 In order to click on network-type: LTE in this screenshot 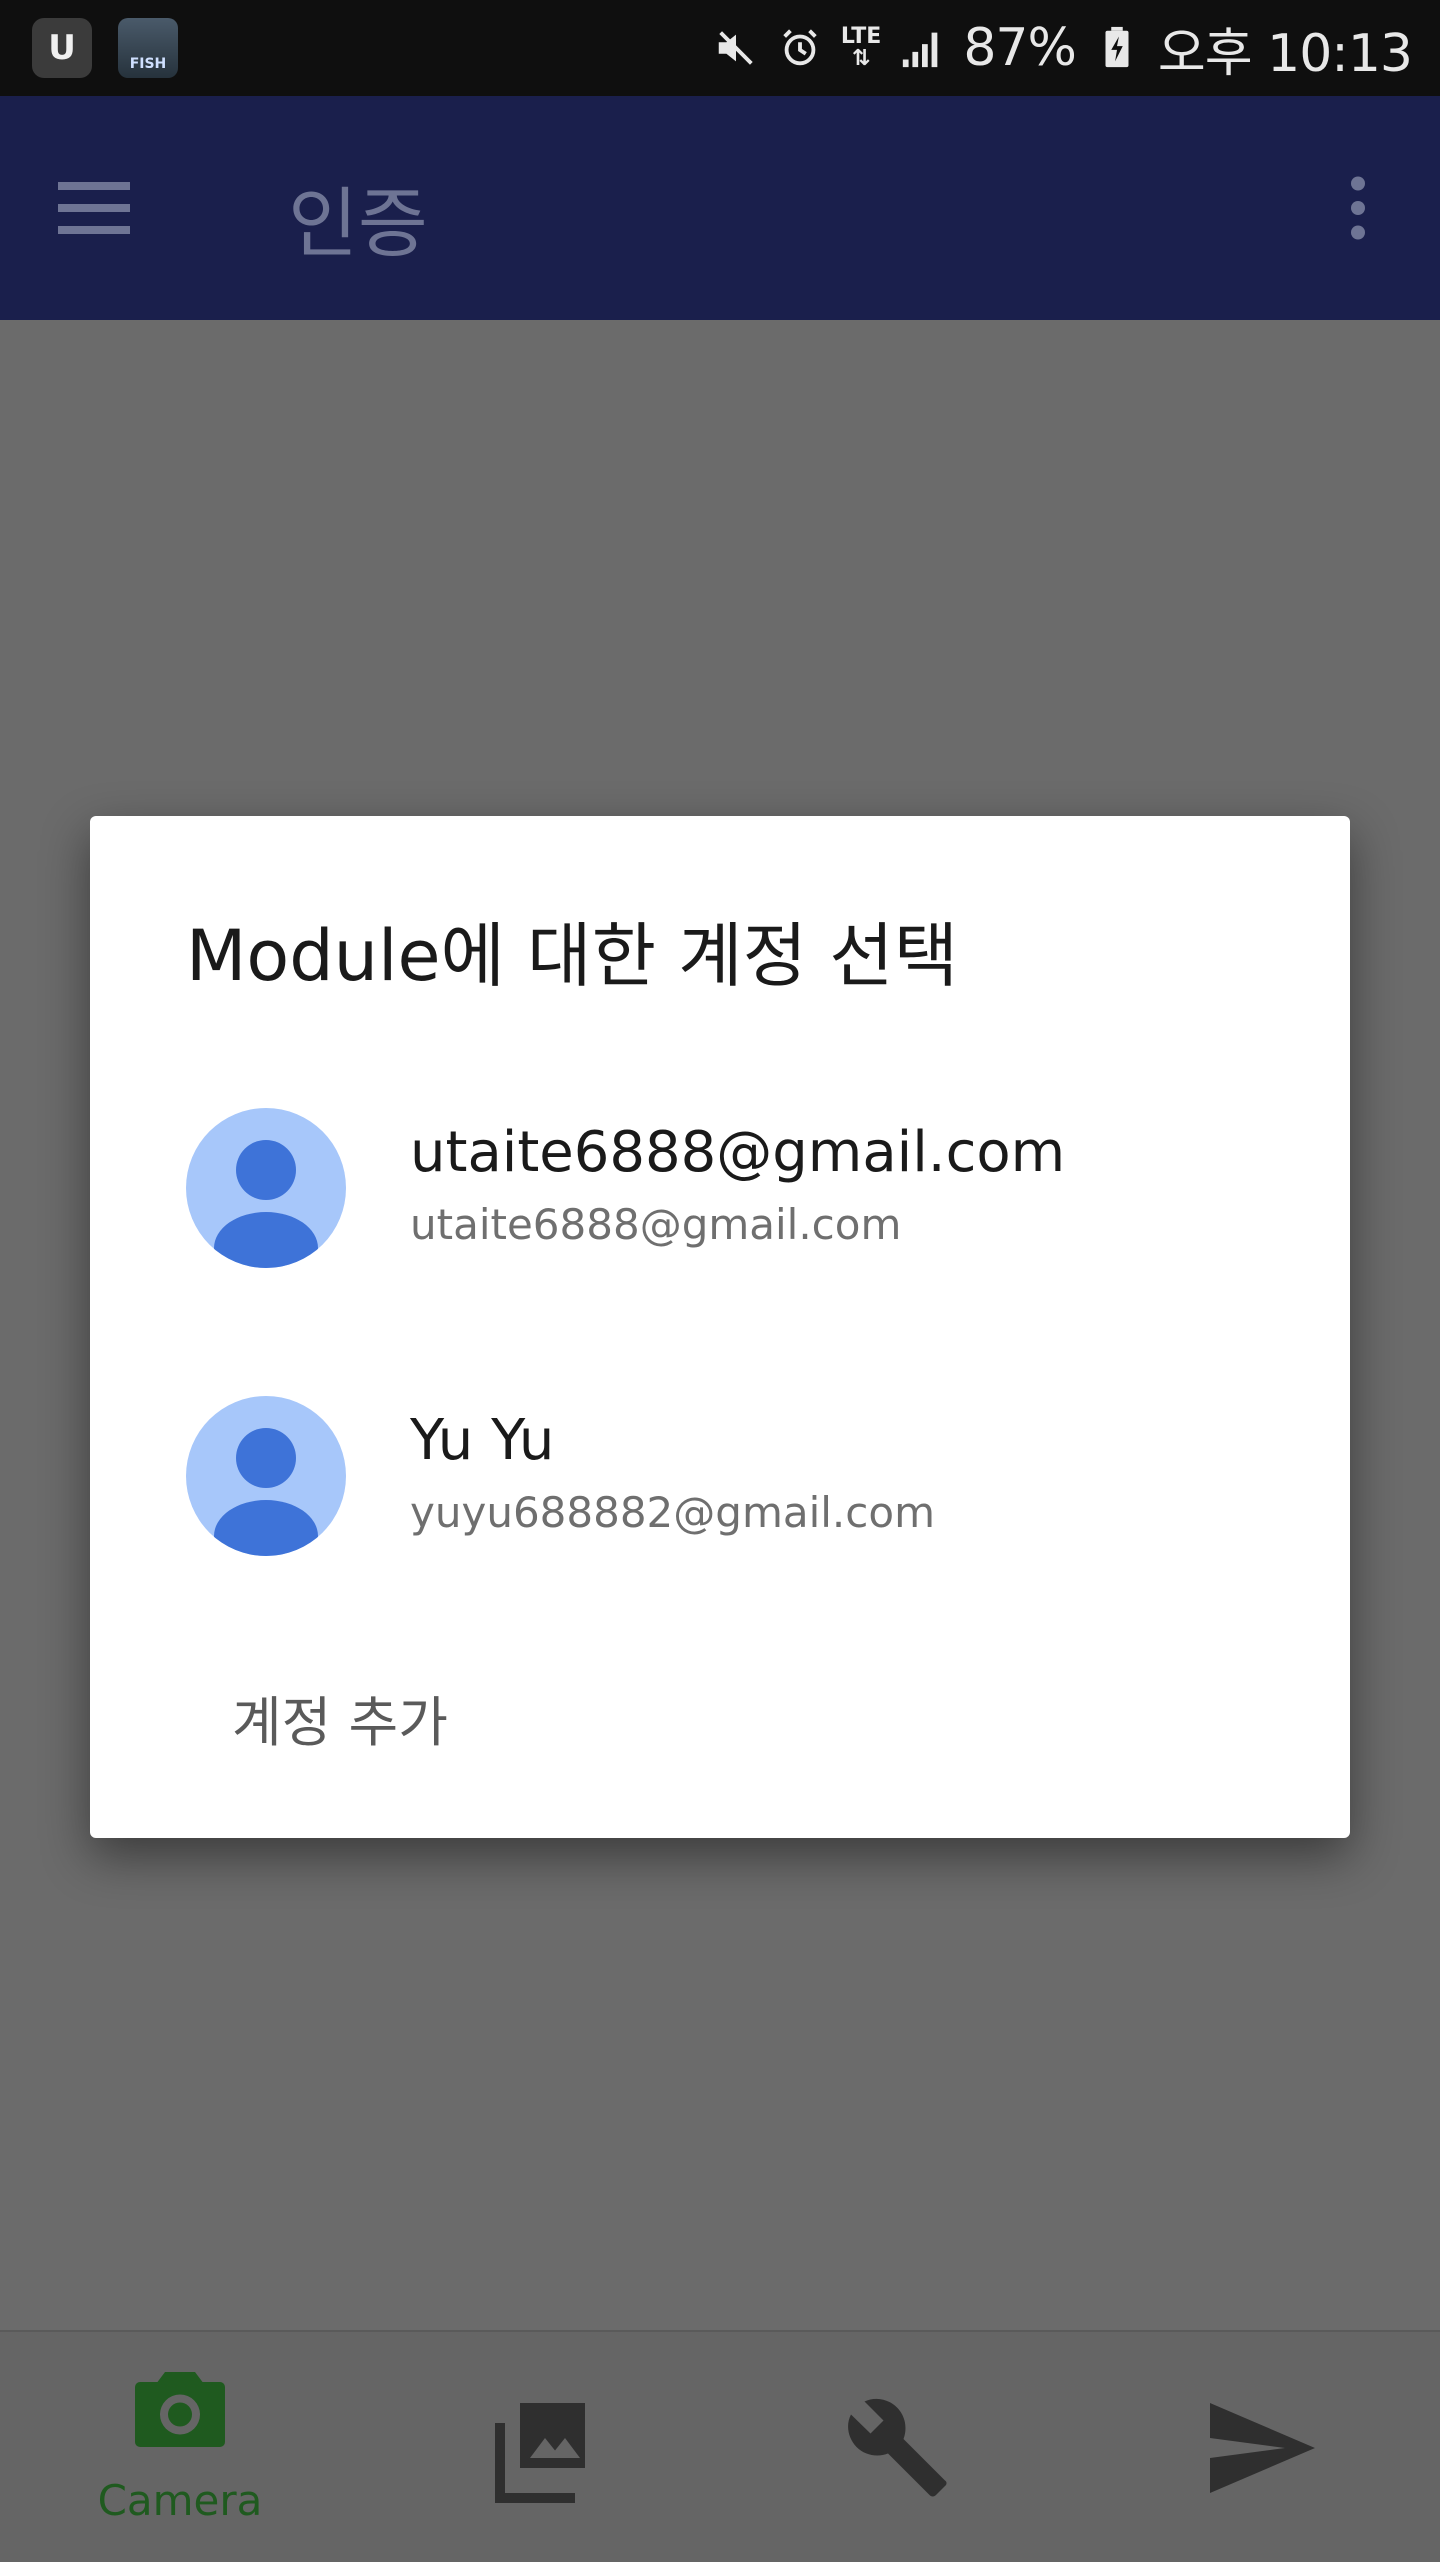, I will do `click(861, 36)`.